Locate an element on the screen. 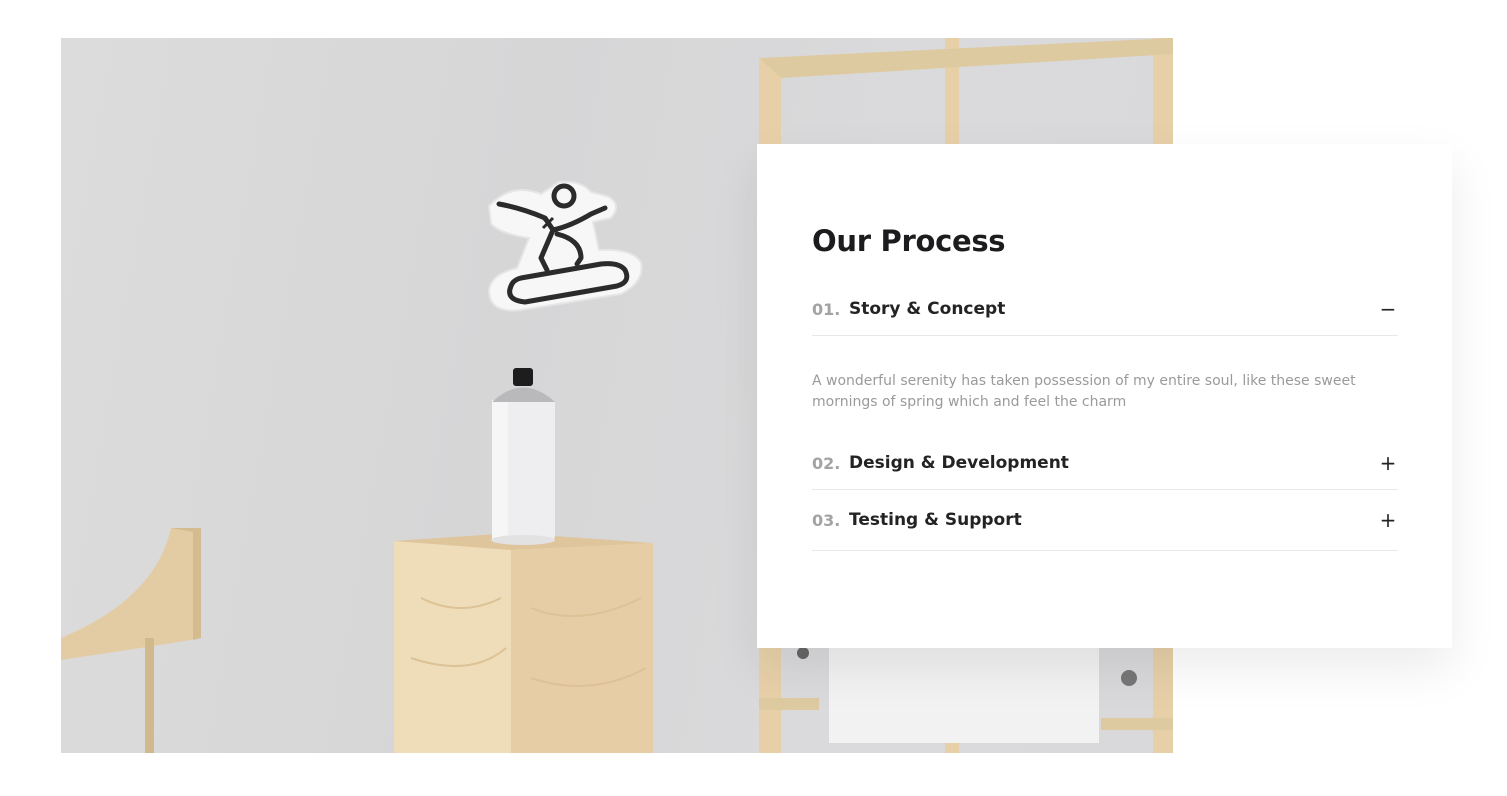 The height and width of the screenshot is (796, 1507). accordion-title: Design & Development is located at coordinates (959, 463).